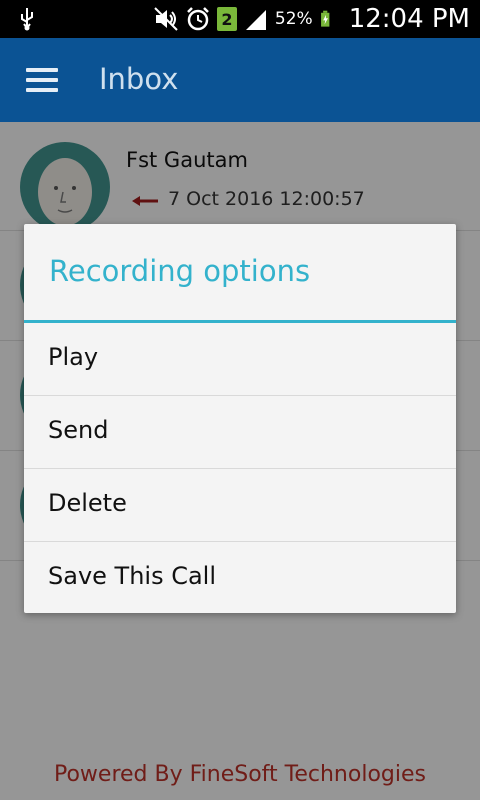 Image resolution: width=480 pixels, height=800 pixels. I want to click on option-label: Play, so click(73, 357).